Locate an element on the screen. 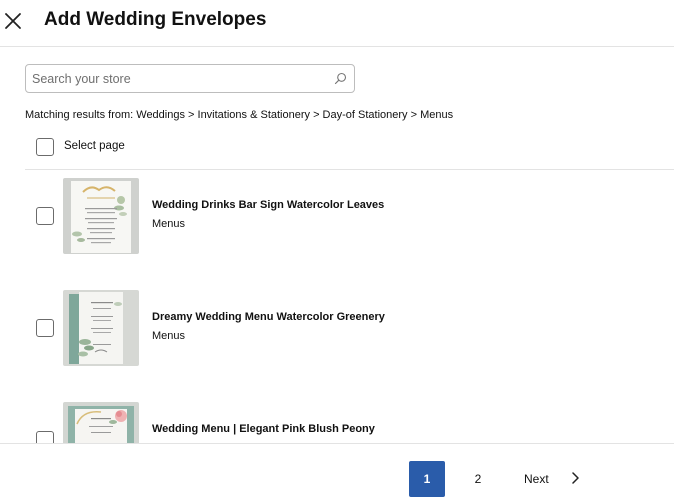  close-icon is located at coordinates (13, 21).